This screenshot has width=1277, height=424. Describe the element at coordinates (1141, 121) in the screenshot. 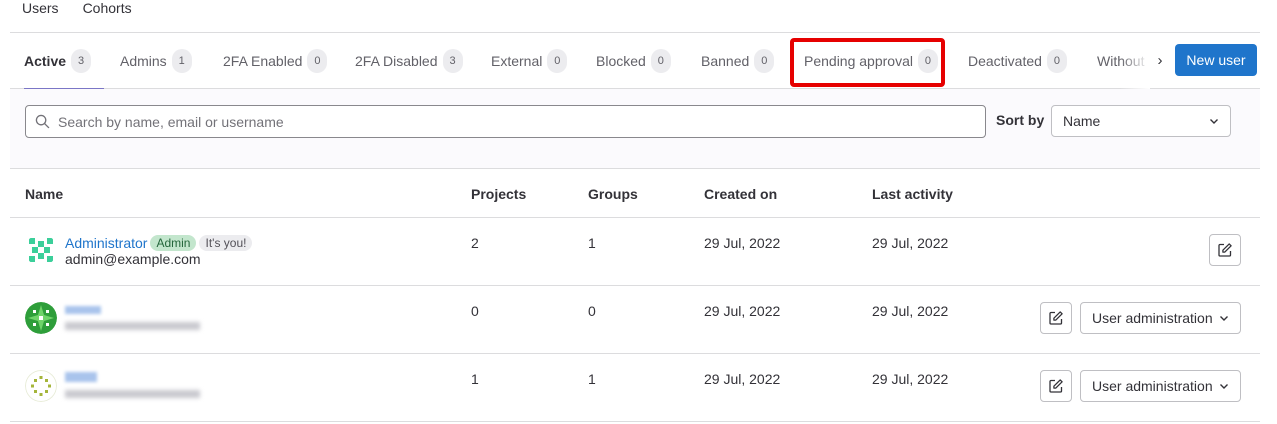

I see `sort-select: Name` at that location.